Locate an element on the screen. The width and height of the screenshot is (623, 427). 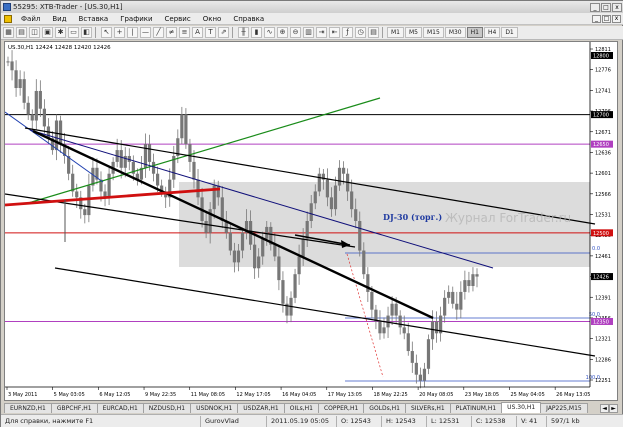
tab-golds: GOLDs,H1 is located at coordinates (384, 408).